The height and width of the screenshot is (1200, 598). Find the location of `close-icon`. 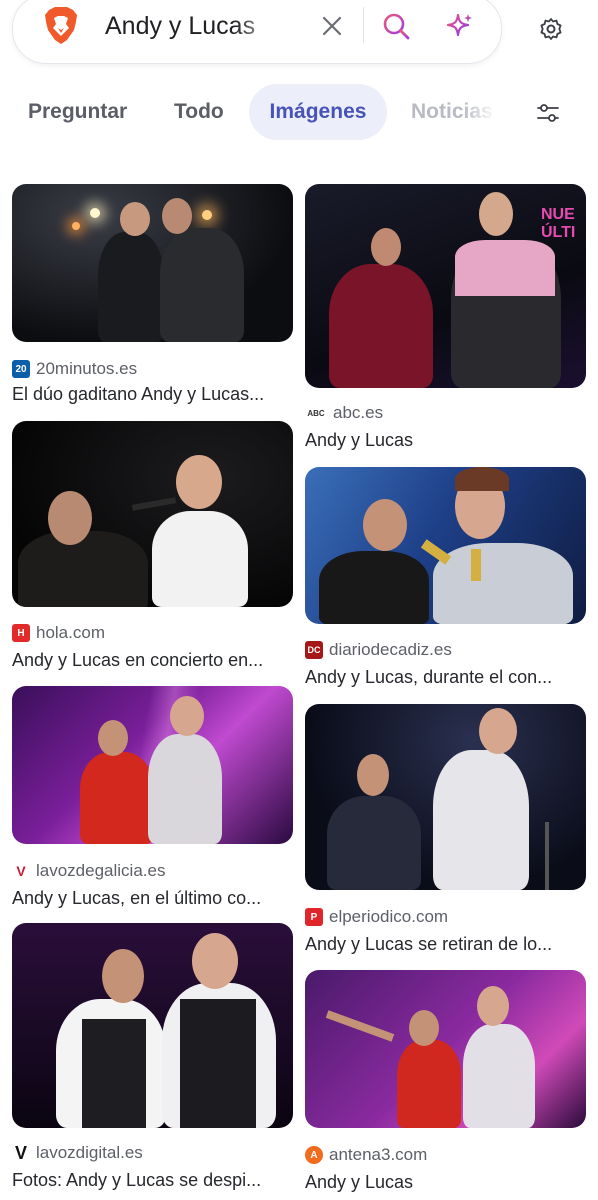

close-icon is located at coordinates (332, 26).